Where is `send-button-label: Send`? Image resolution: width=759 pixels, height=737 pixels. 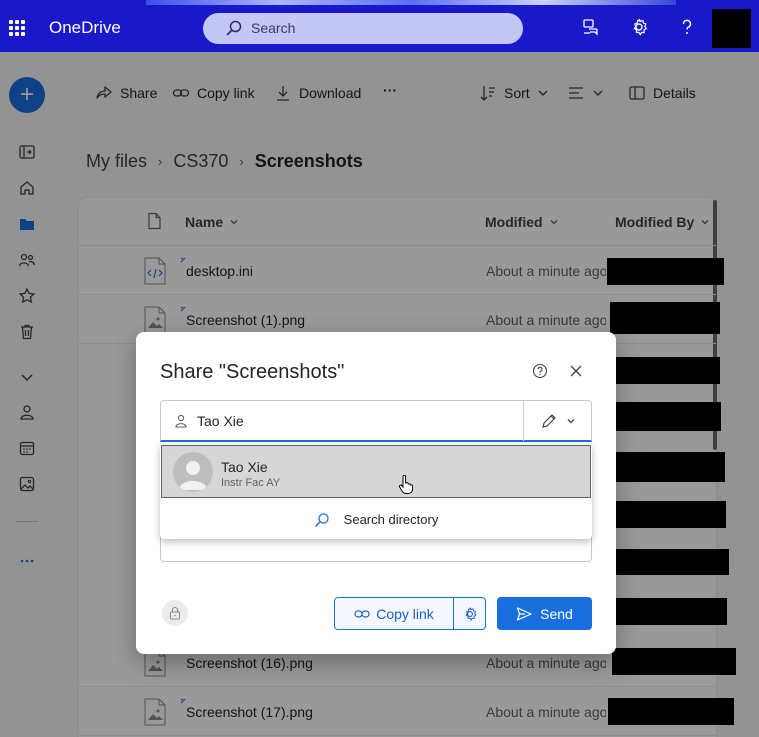 send-button-label: Send is located at coordinates (556, 613).